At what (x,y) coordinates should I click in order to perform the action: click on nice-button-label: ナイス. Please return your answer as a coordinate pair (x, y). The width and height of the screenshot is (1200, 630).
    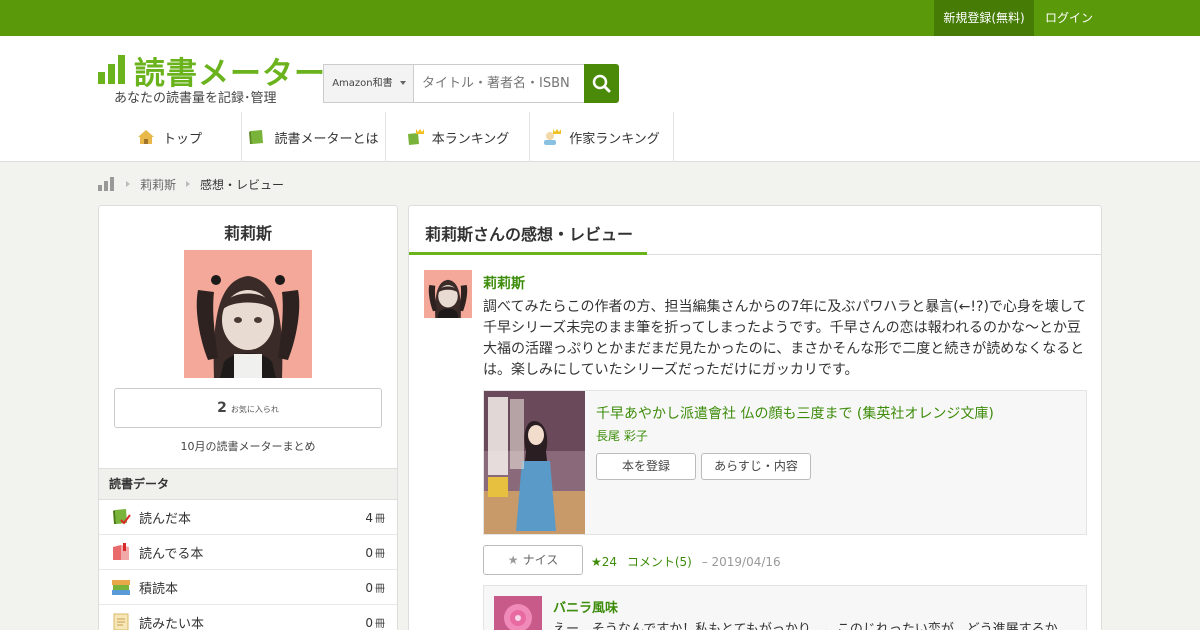
    Looking at the image, I should click on (540, 560).